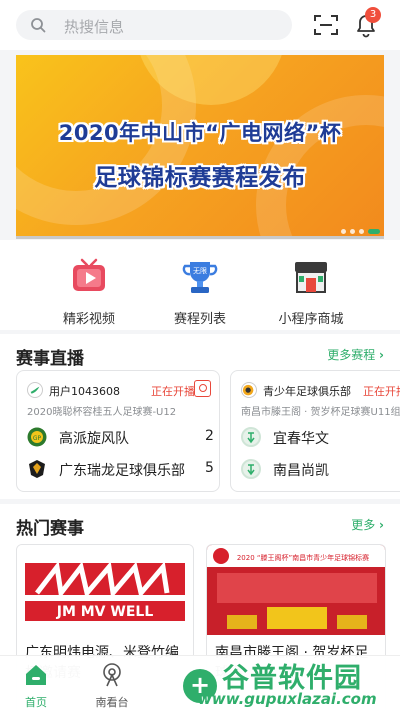  I want to click on entry-store: 小程序商城, so click(311, 292).